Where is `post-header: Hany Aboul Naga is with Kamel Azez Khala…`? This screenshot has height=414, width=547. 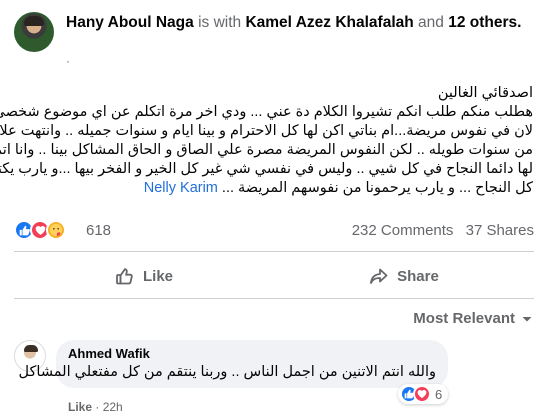
post-header: Hany Aboul Naga is with Kamel Azez Khala… is located at coordinates (274, 40).